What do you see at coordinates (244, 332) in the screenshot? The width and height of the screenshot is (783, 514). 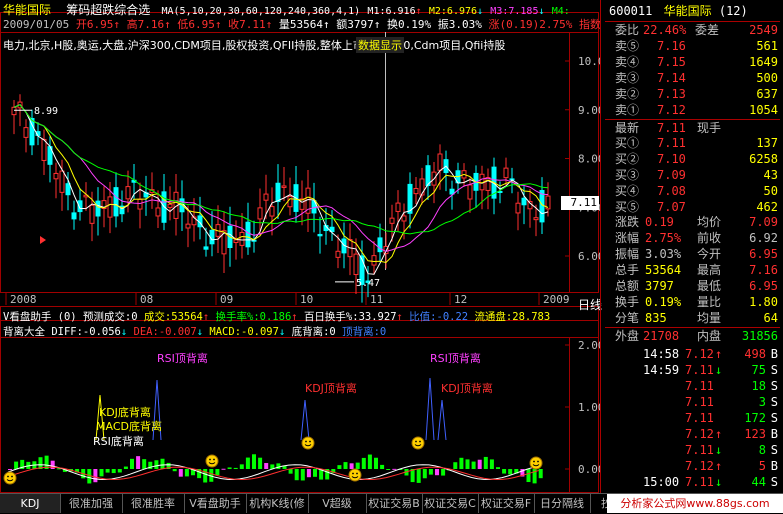 I see `macd-value: MACD:-0.097` at bounding box center [244, 332].